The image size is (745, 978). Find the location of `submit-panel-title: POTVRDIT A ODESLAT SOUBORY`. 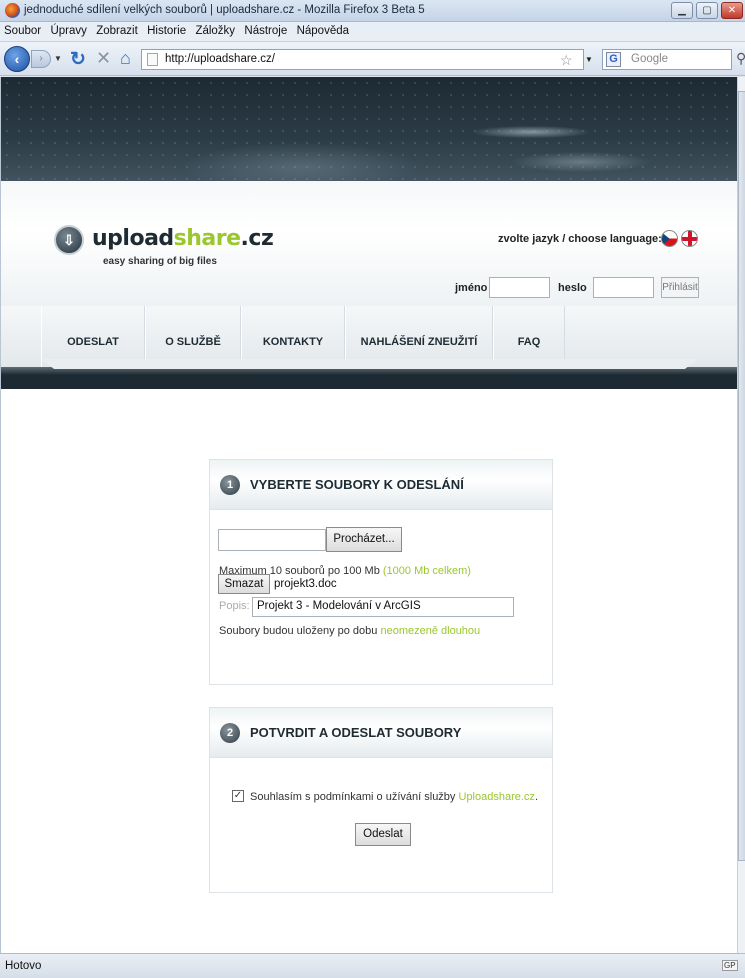

submit-panel-title: POTVRDIT A ODESLAT SOUBORY is located at coordinates (356, 732).